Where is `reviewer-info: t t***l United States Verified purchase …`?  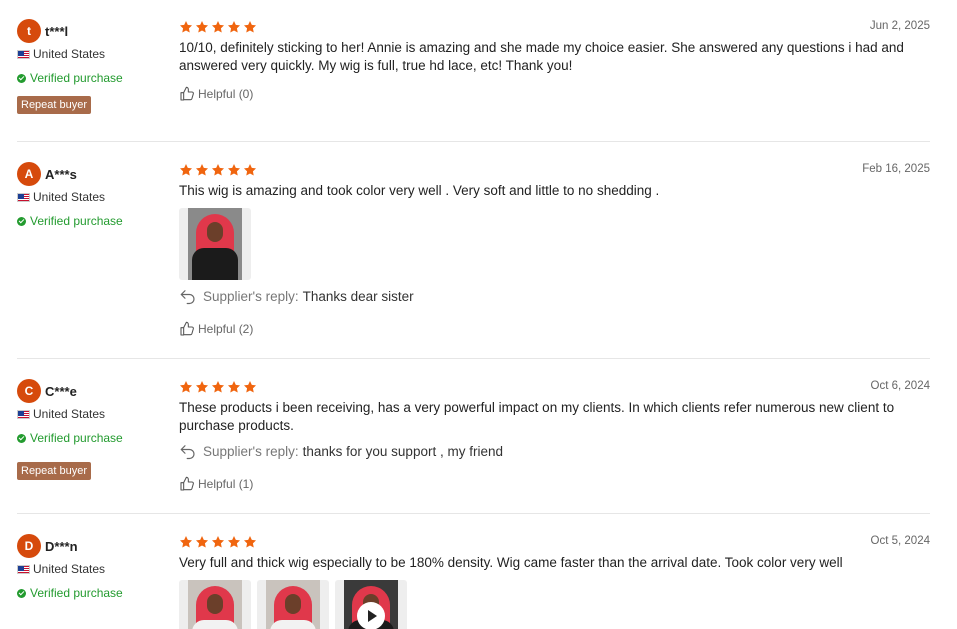
reviewer-info: t t***l United States Verified purchase … is located at coordinates (92, 66).